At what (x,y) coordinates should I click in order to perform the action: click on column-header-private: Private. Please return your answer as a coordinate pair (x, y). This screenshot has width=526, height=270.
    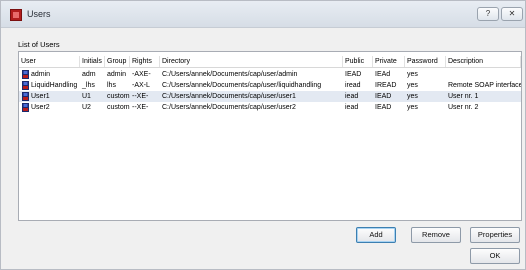
    Looking at the image, I should click on (389, 61).